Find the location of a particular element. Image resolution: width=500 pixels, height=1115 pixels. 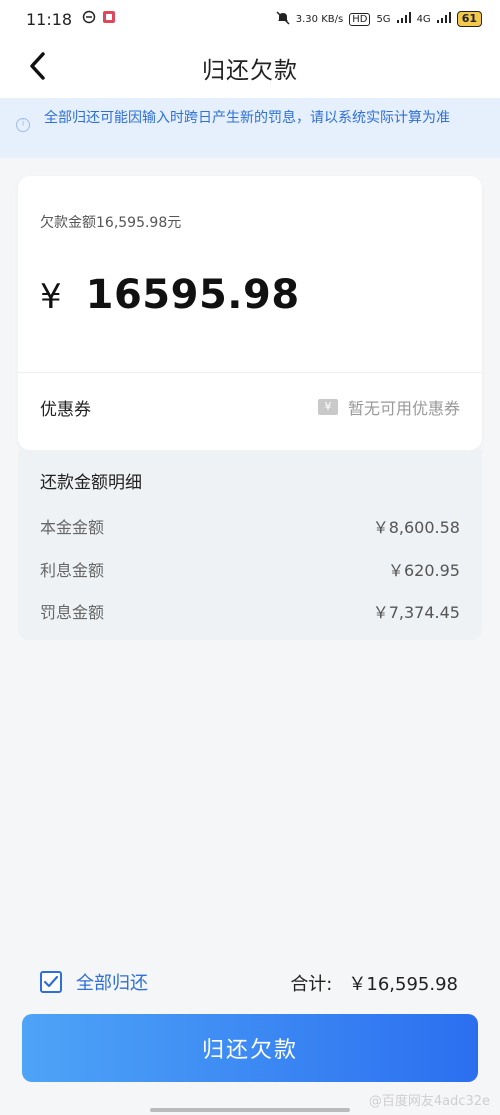

detail-row-value: ￥7,374.45 is located at coordinates (416, 612).